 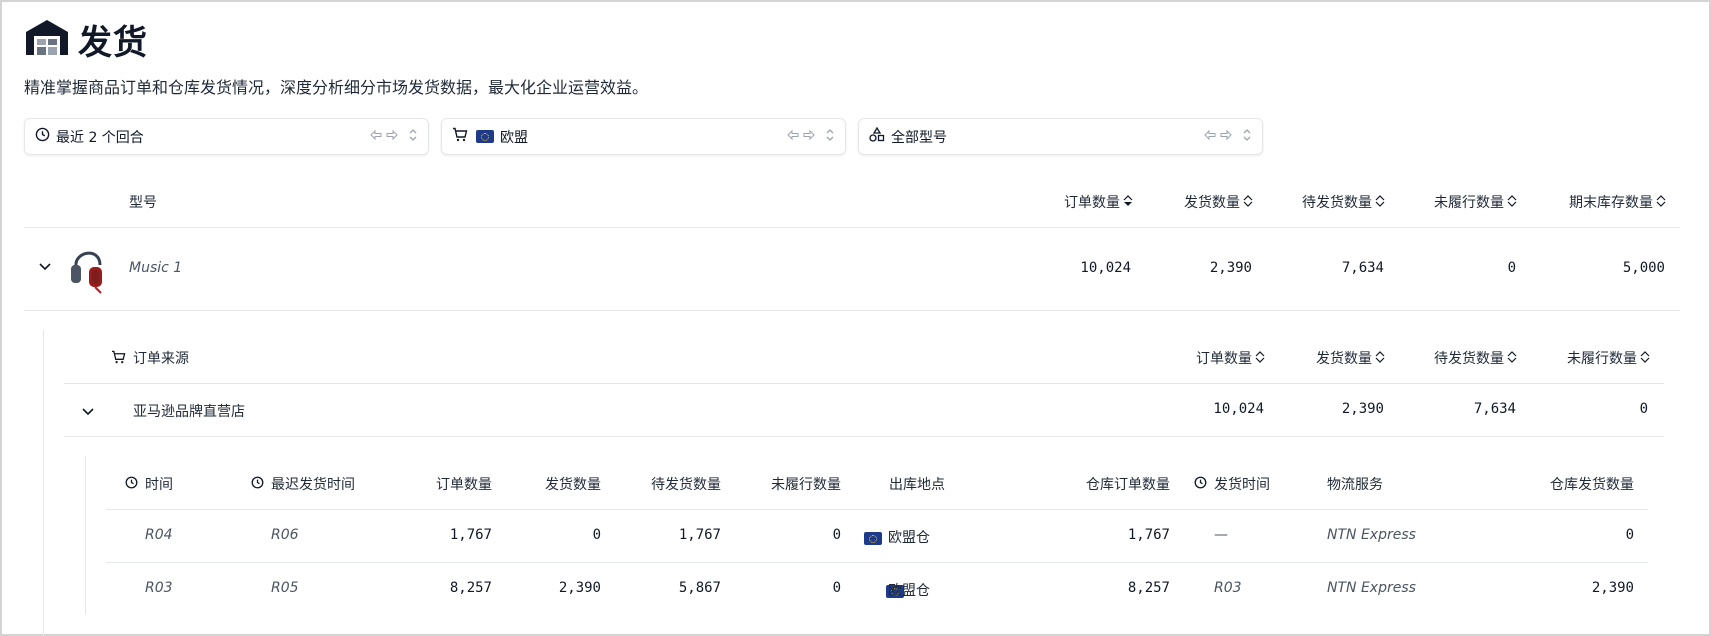 What do you see at coordinates (917, 485) in the screenshot?
I see `col-header-location: 出库地点` at bounding box center [917, 485].